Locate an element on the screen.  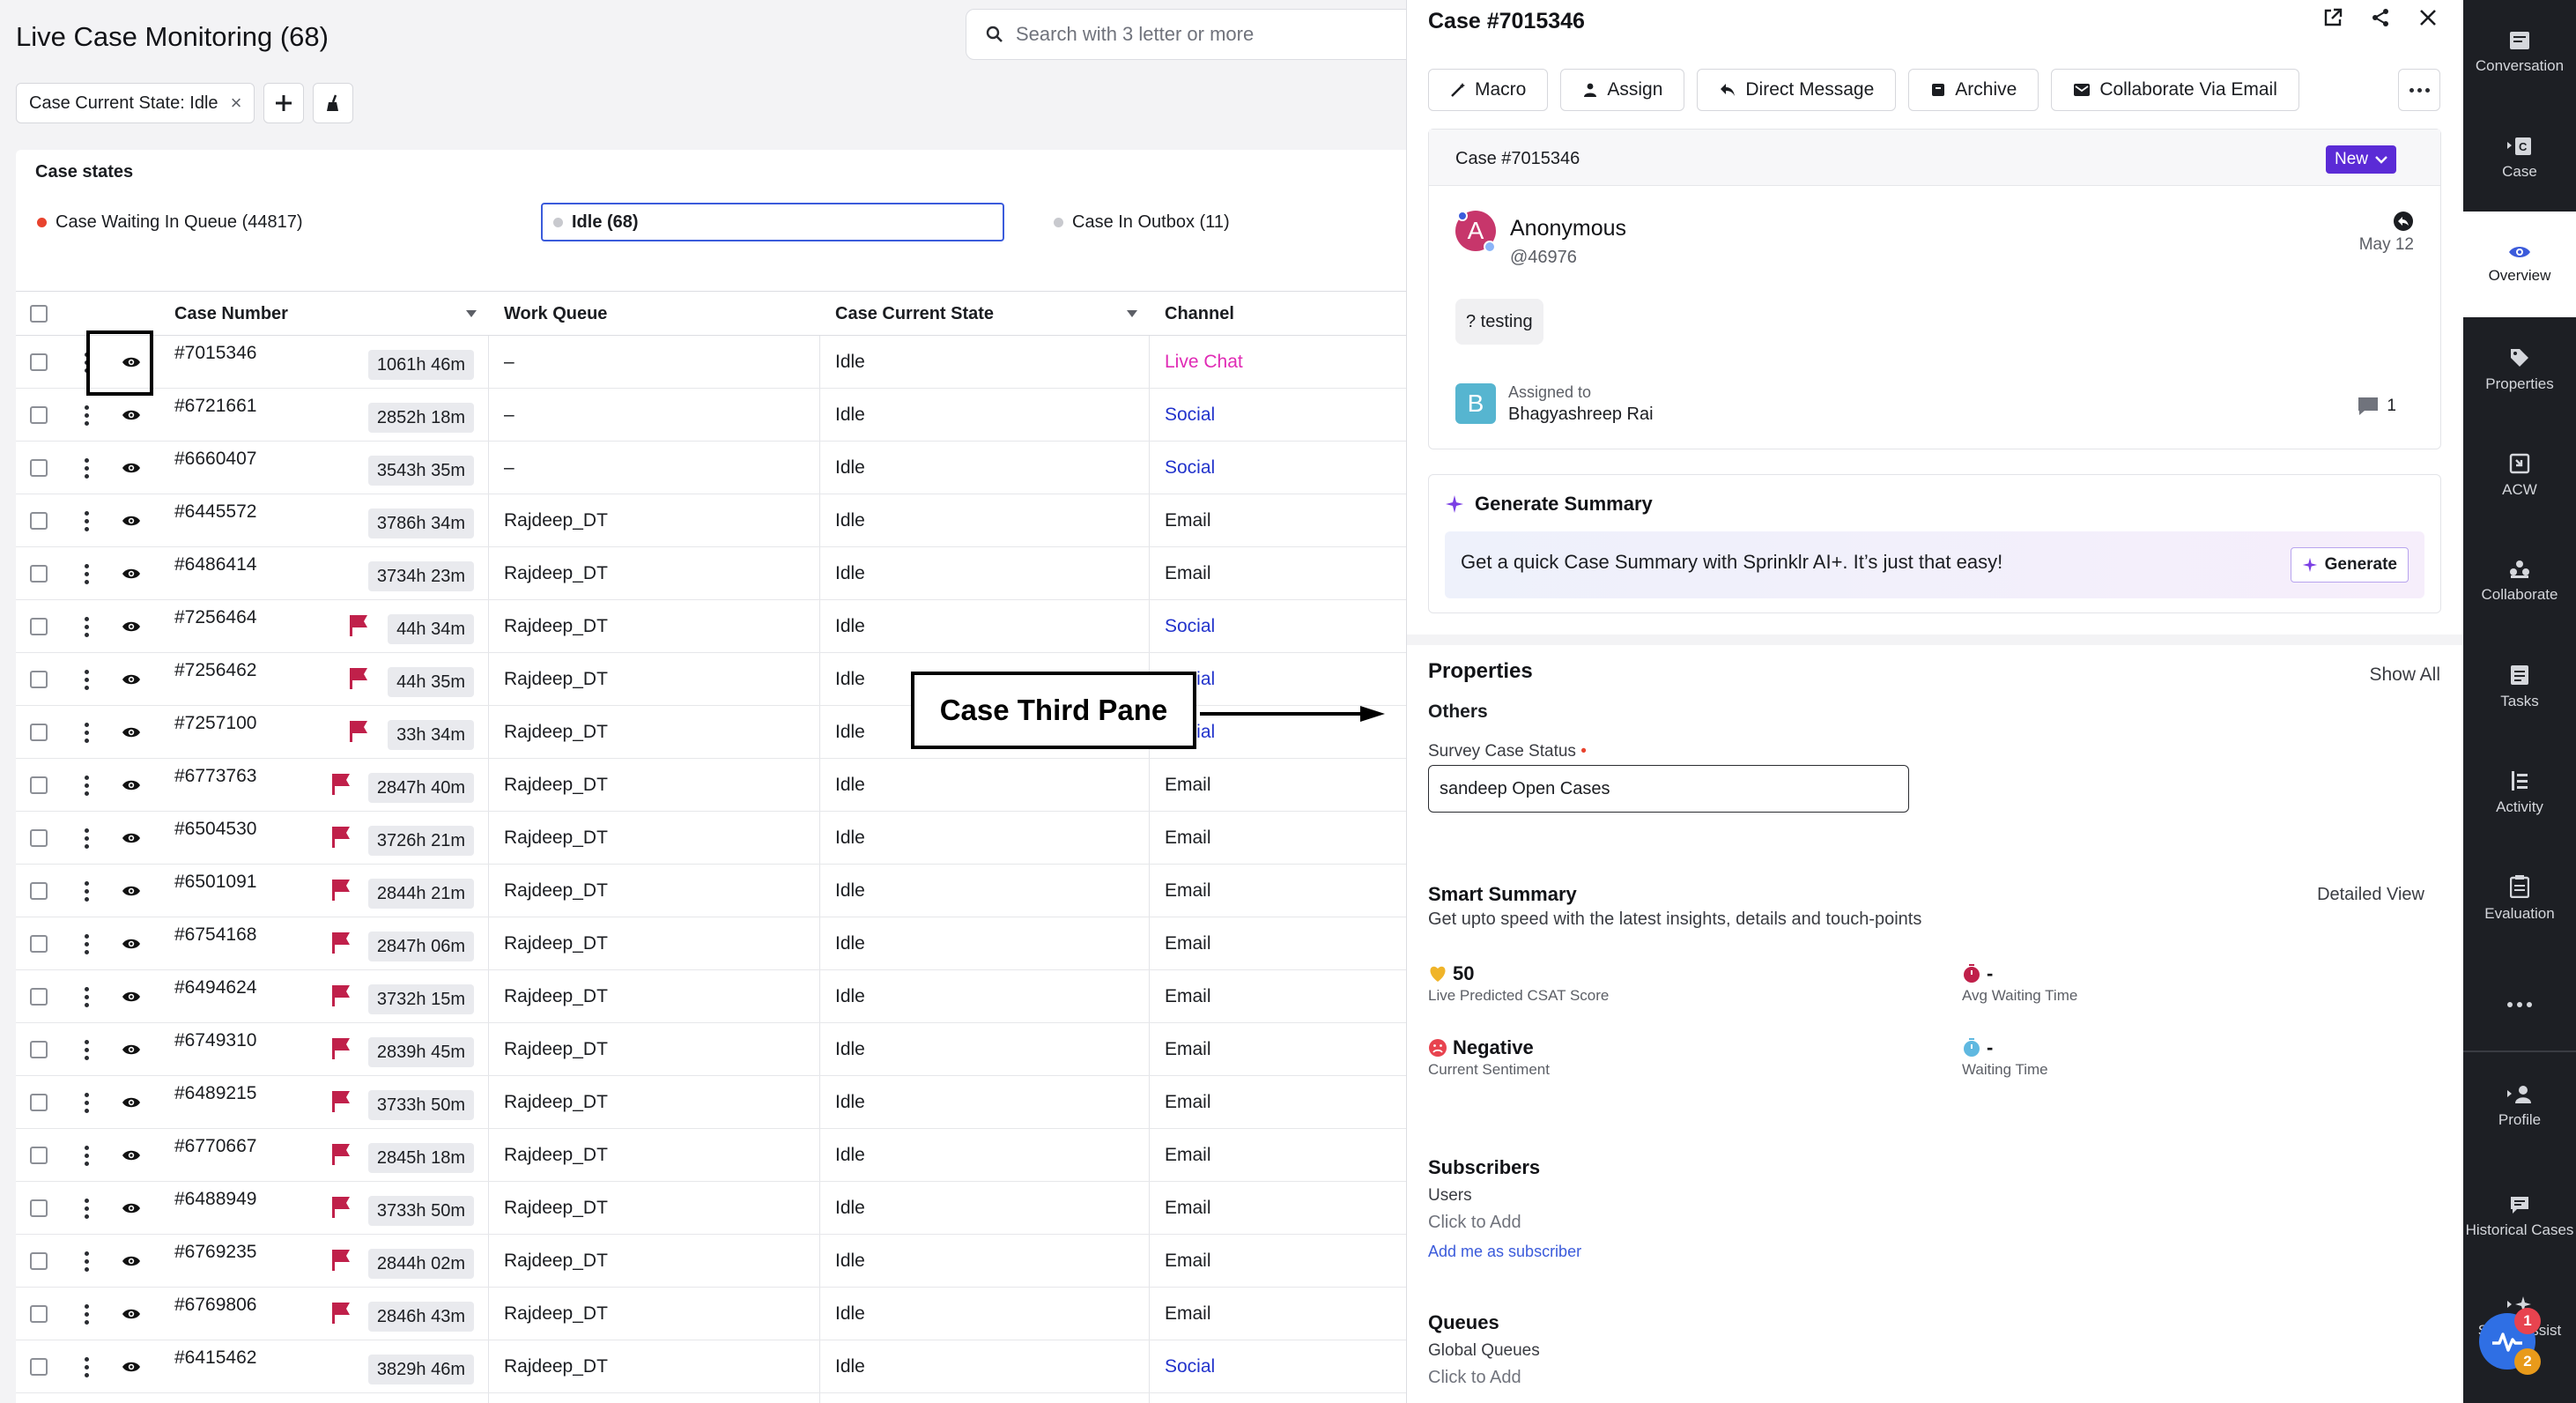
case-number: #6501091 is located at coordinates (215, 882).